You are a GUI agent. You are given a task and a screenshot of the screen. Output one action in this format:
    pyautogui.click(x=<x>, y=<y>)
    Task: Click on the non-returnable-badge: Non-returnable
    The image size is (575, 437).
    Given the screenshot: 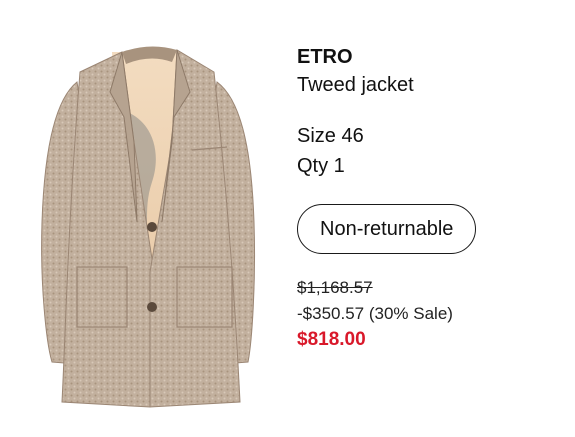 What is the action you would take?
    pyautogui.click(x=387, y=229)
    